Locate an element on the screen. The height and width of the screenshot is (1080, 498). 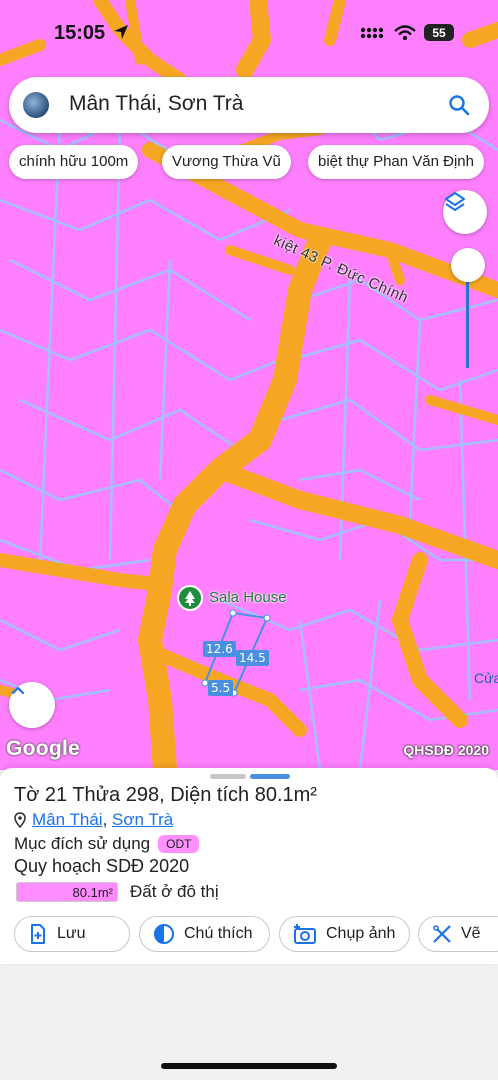
opacity-slider-track is located at coordinates (467, 323).